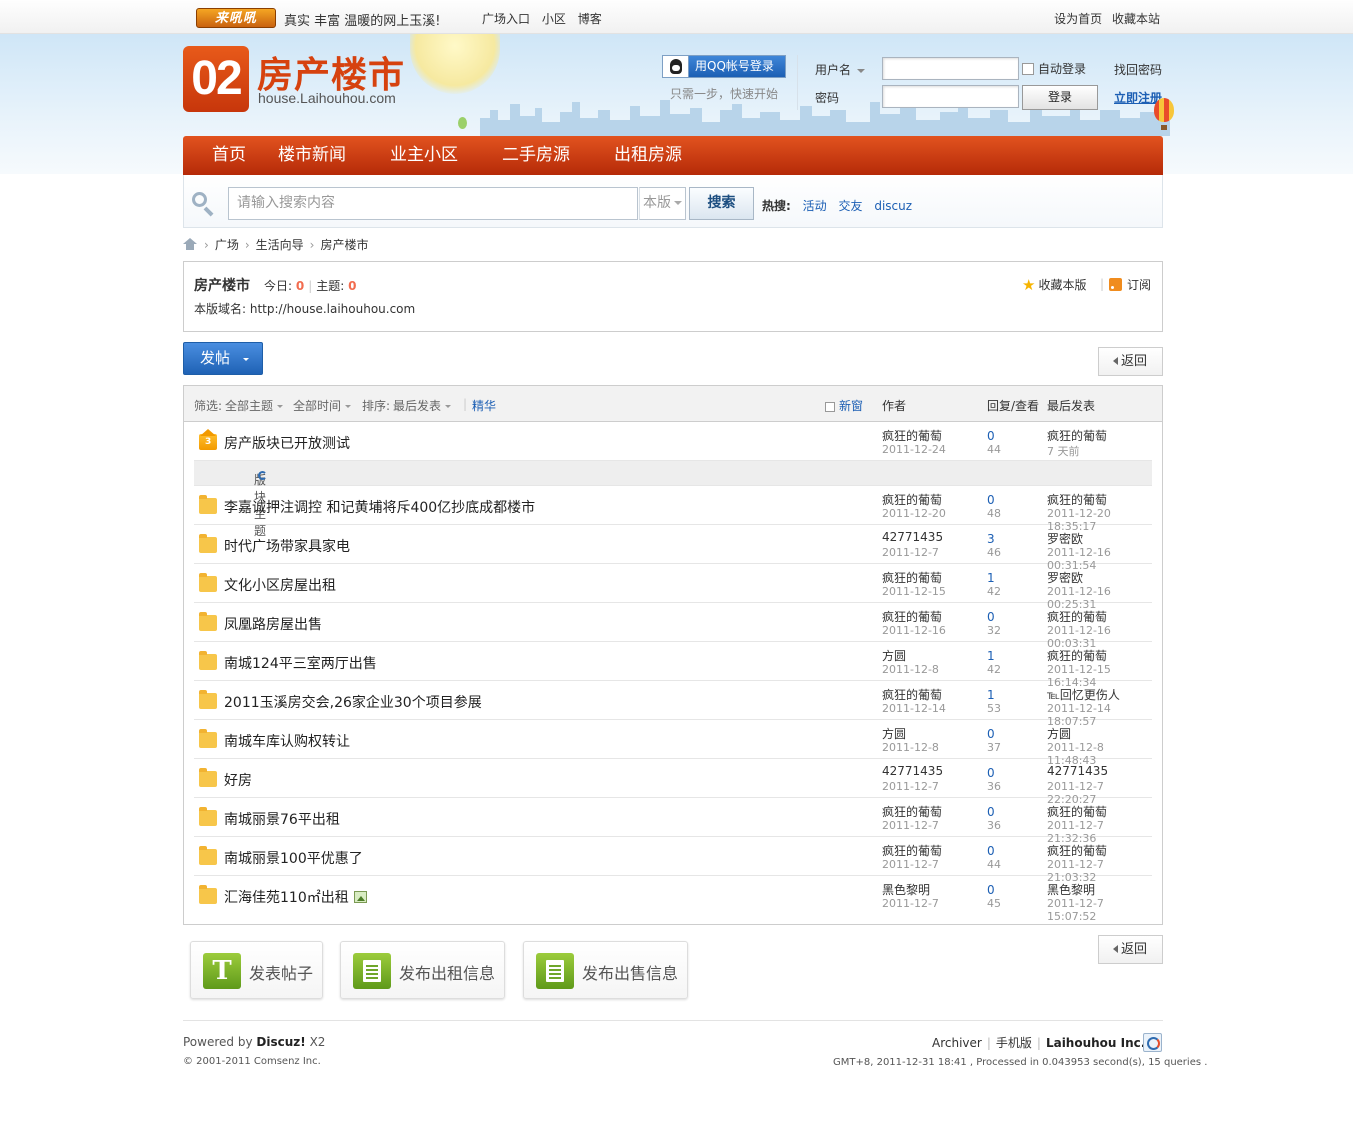  Describe the element at coordinates (906, 889) in the screenshot. I see `thread-author: 黑色黎明` at that location.